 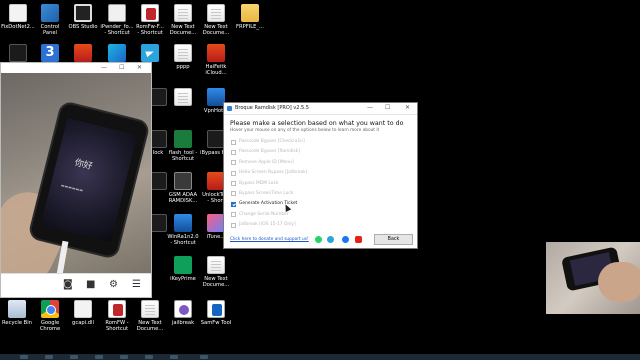 What do you see at coordinates (345, 239) in the screenshot?
I see `facebook-icon` at bounding box center [345, 239].